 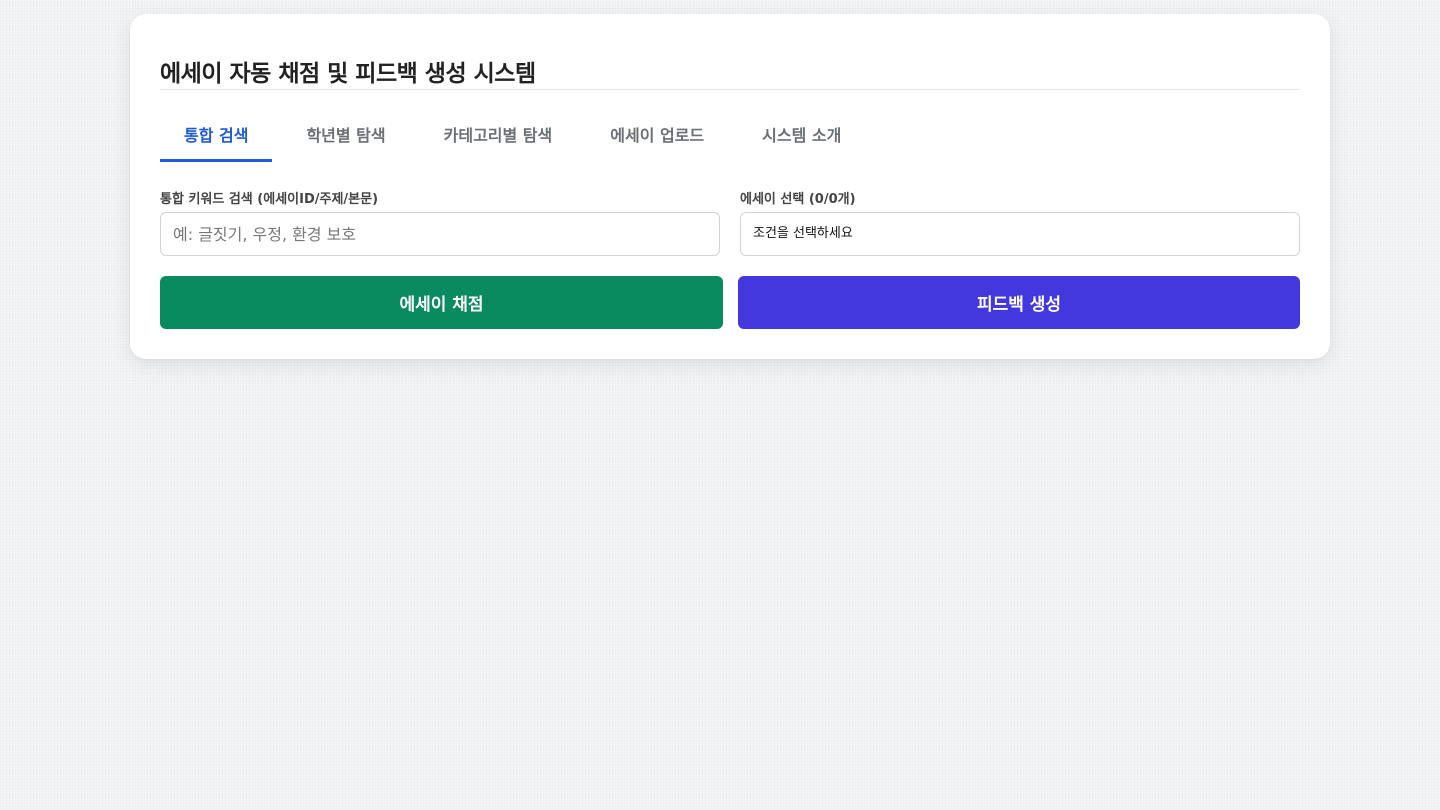 What do you see at coordinates (730, 89) in the screenshot?
I see `title-divider` at bounding box center [730, 89].